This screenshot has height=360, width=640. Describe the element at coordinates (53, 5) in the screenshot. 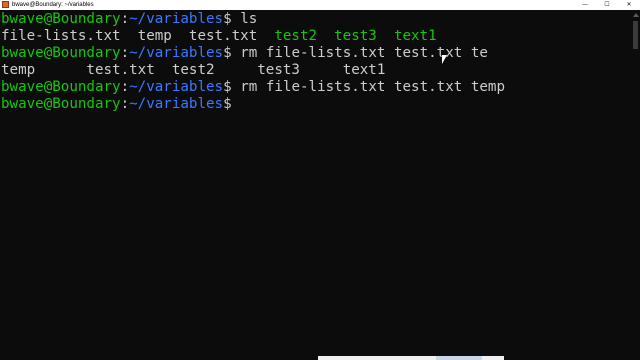

I see `window-title: bwave@Boundary: ~/variables` at that location.